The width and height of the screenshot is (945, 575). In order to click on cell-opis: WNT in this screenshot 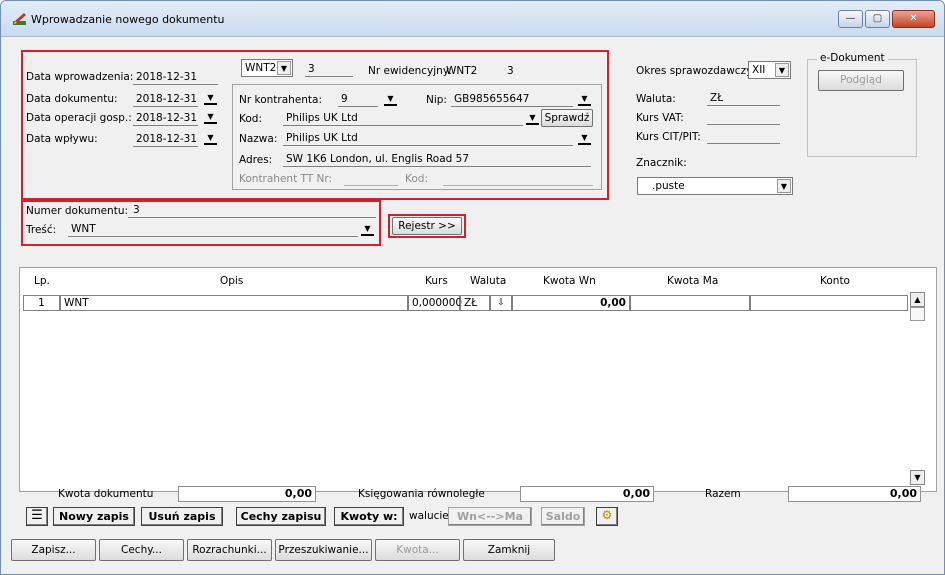, I will do `click(234, 303)`.